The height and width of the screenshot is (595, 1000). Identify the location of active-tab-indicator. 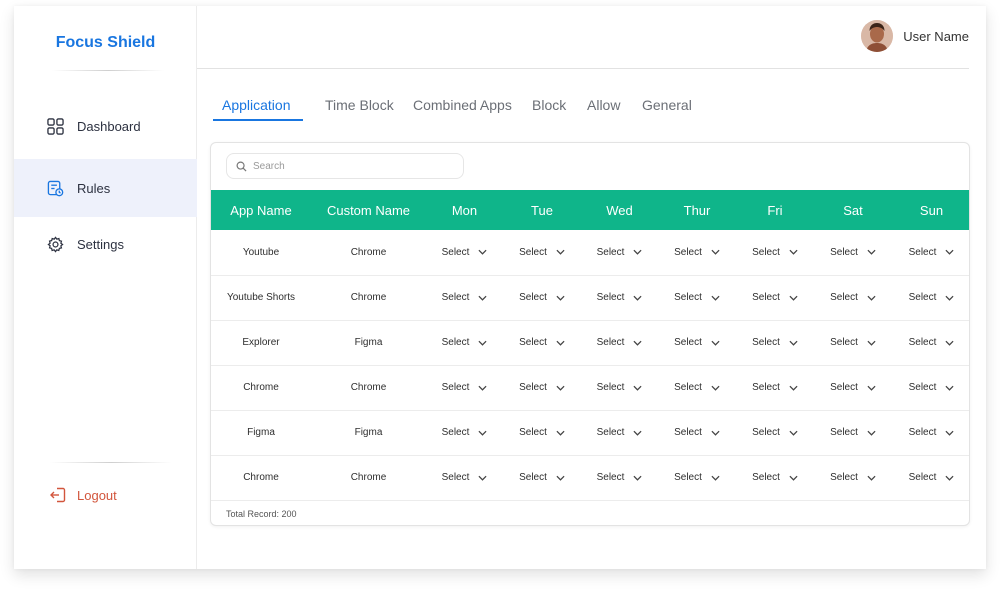
(258, 120).